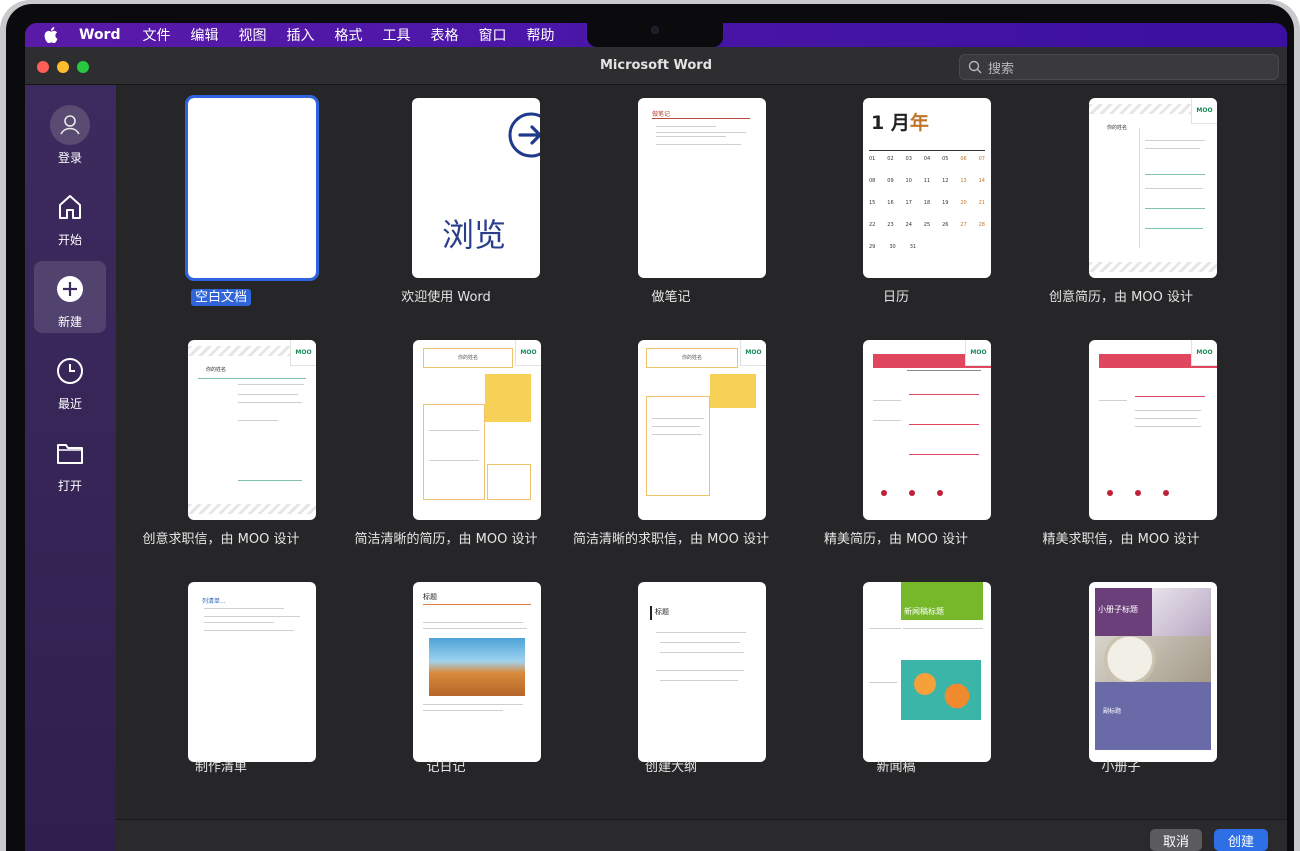  What do you see at coordinates (1121, 539) in the screenshot?
I see `template-label: 精美求职信，由 MOO 设计` at bounding box center [1121, 539].